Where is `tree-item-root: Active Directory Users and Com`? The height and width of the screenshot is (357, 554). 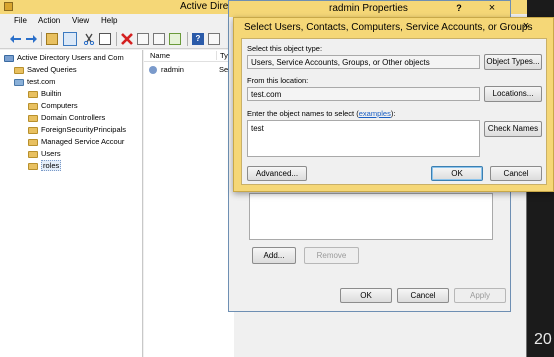 tree-item-root: Active Directory Users and Com is located at coordinates (64, 58).